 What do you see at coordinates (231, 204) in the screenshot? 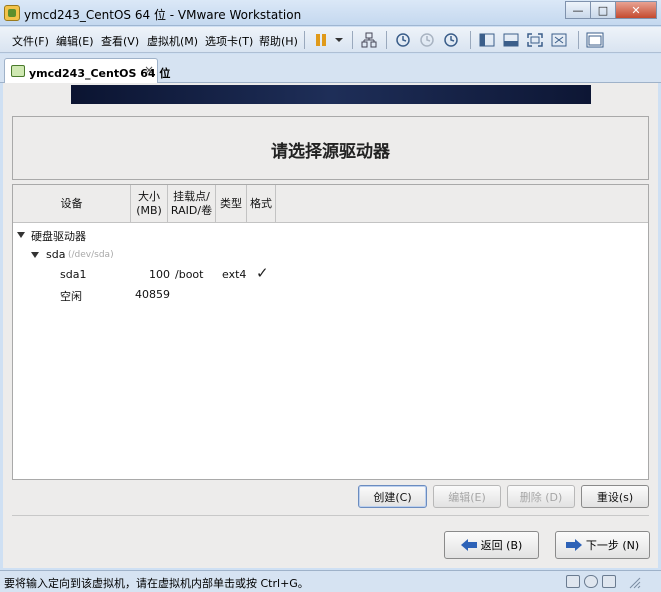
I see `column-type: 类型` at bounding box center [231, 204].